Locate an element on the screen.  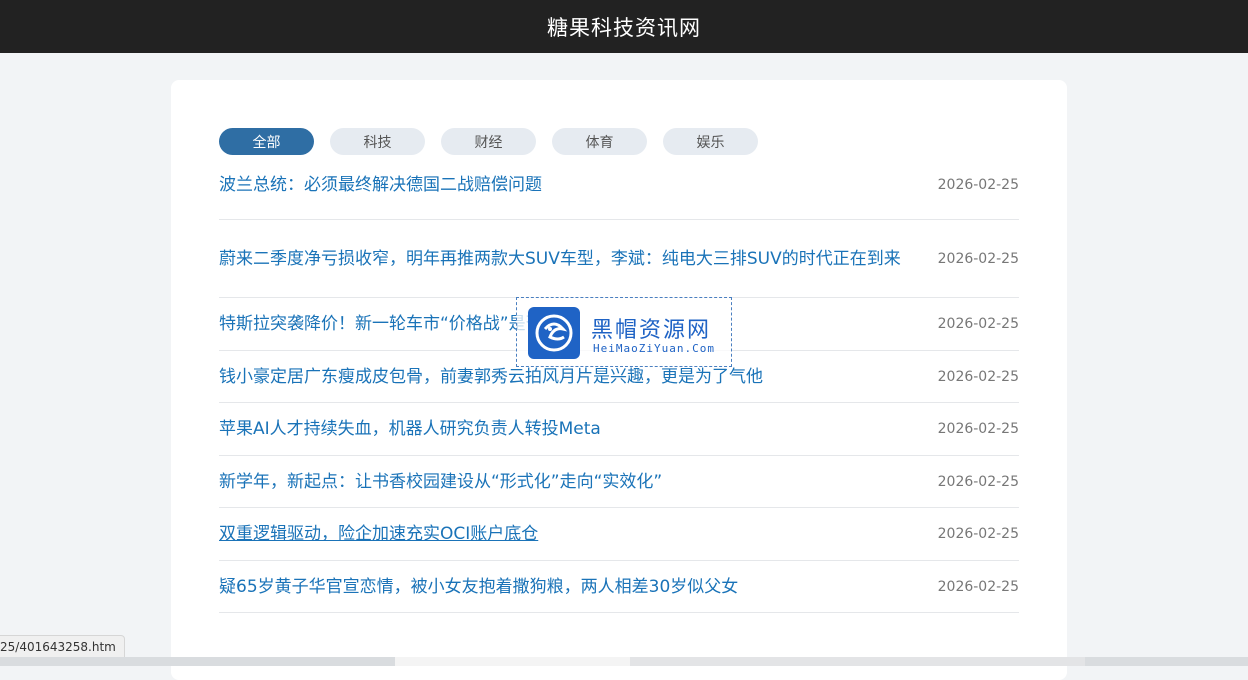
status-url: 25/401643258.htm is located at coordinates (58, 646).